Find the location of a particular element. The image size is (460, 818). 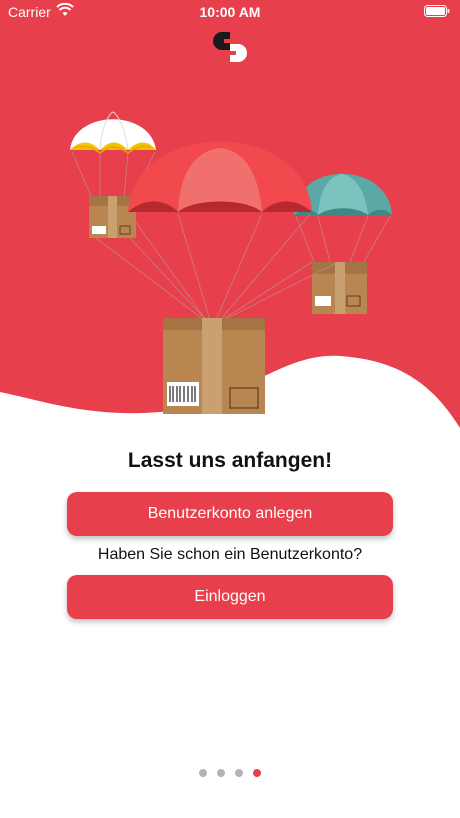

status-time: 10:00 AM is located at coordinates (230, 12).